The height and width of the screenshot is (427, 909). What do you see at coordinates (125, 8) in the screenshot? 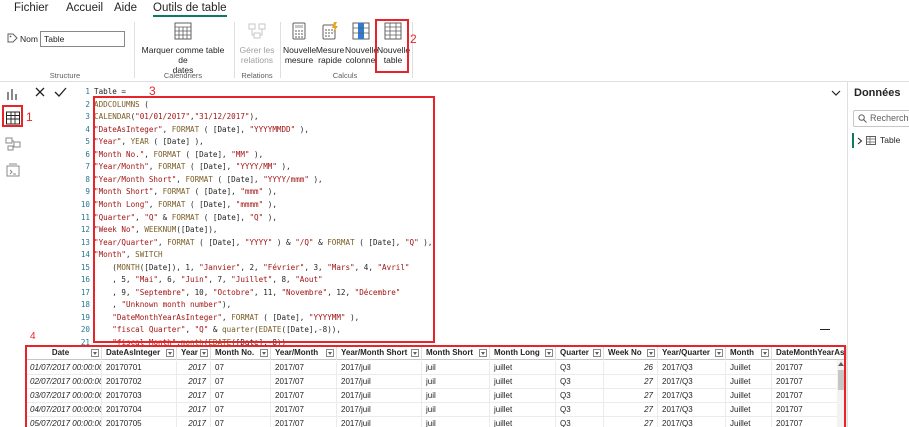
I see `tab-aide: Aide` at bounding box center [125, 8].